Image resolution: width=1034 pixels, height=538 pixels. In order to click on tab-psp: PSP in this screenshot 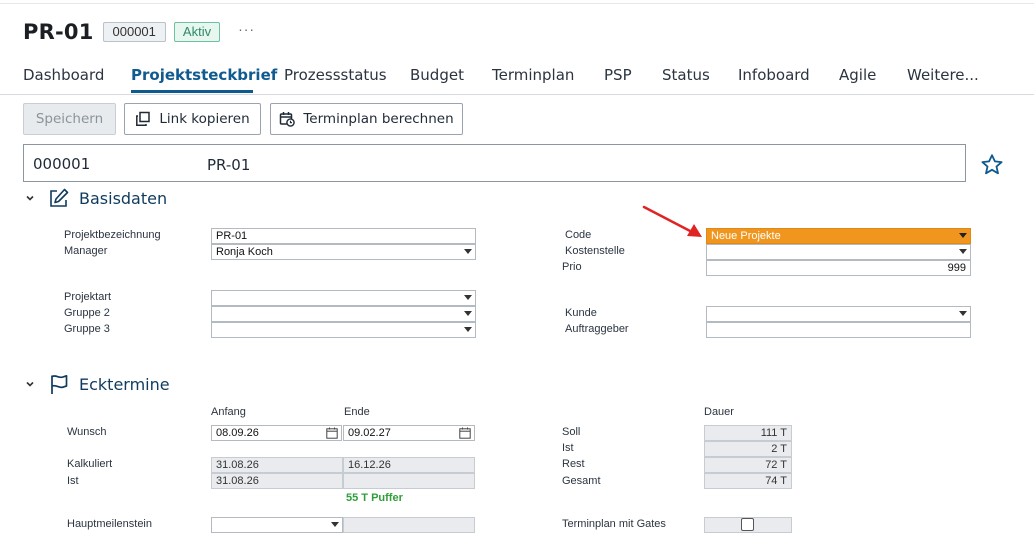, I will do `click(618, 75)`.